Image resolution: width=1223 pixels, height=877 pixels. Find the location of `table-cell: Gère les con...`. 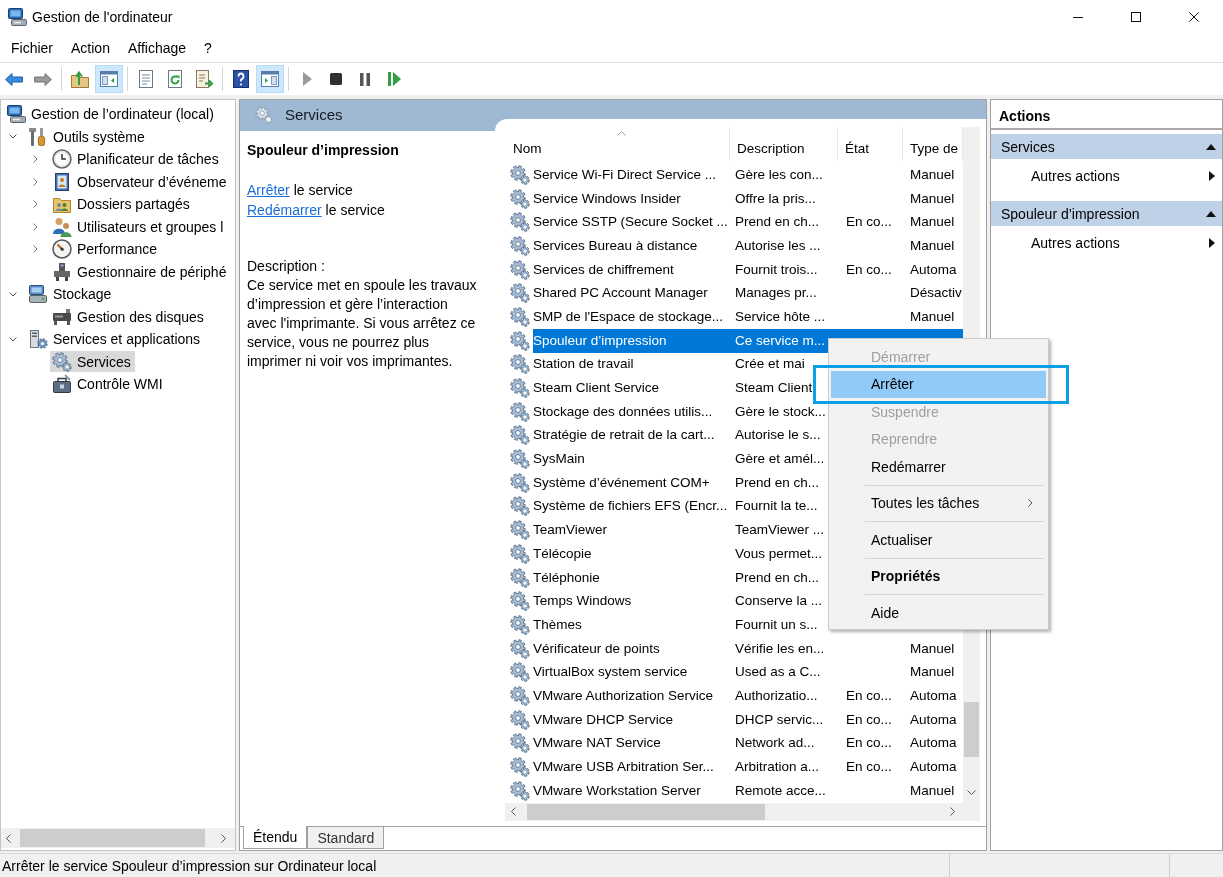

table-cell: Gère les con... is located at coordinates (779, 174).